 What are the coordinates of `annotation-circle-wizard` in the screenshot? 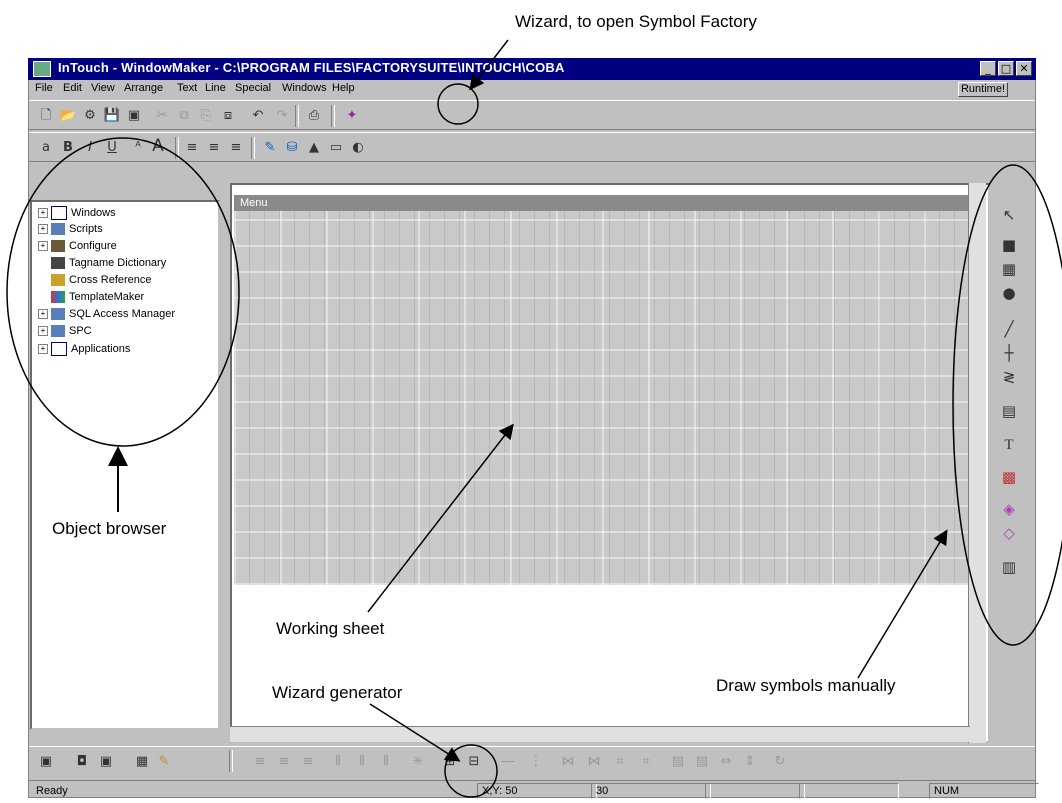 It's located at (458, 104).